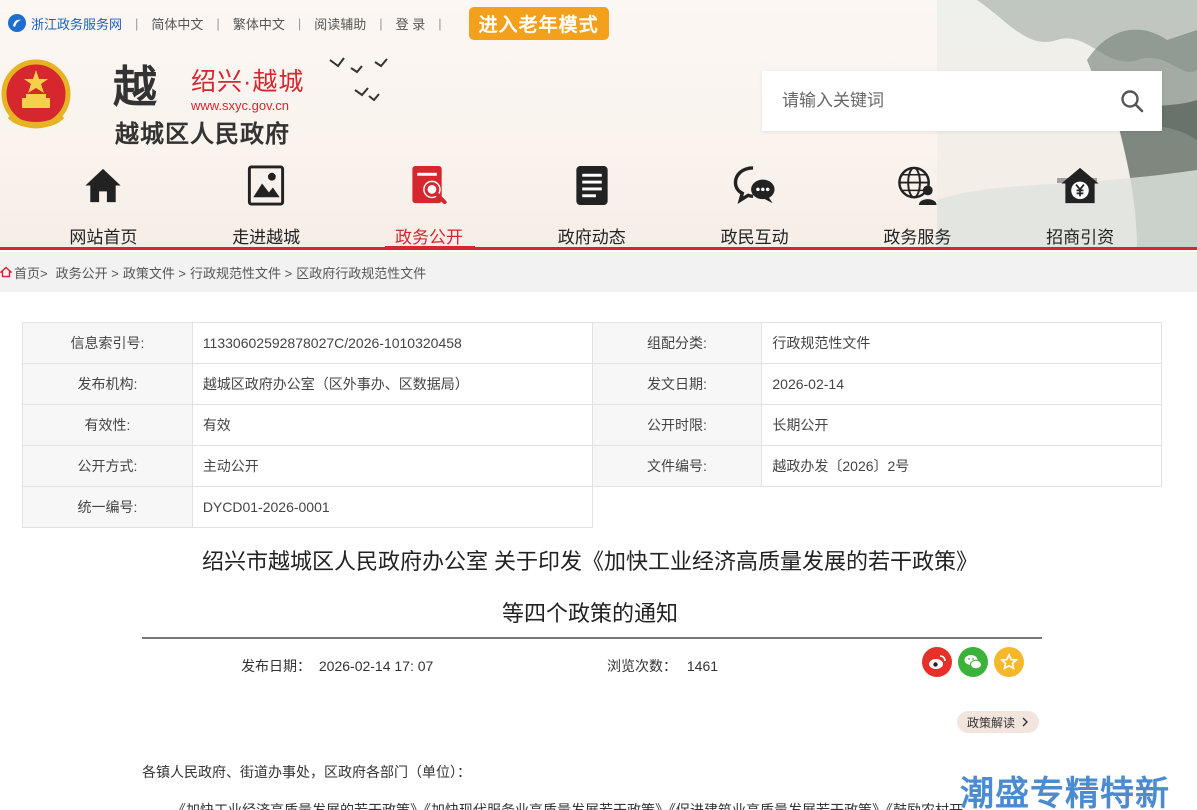 The height and width of the screenshot is (810, 1197). What do you see at coordinates (177, 23) in the screenshot?
I see `simplified-chinese-link: 简体中文` at bounding box center [177, 23].